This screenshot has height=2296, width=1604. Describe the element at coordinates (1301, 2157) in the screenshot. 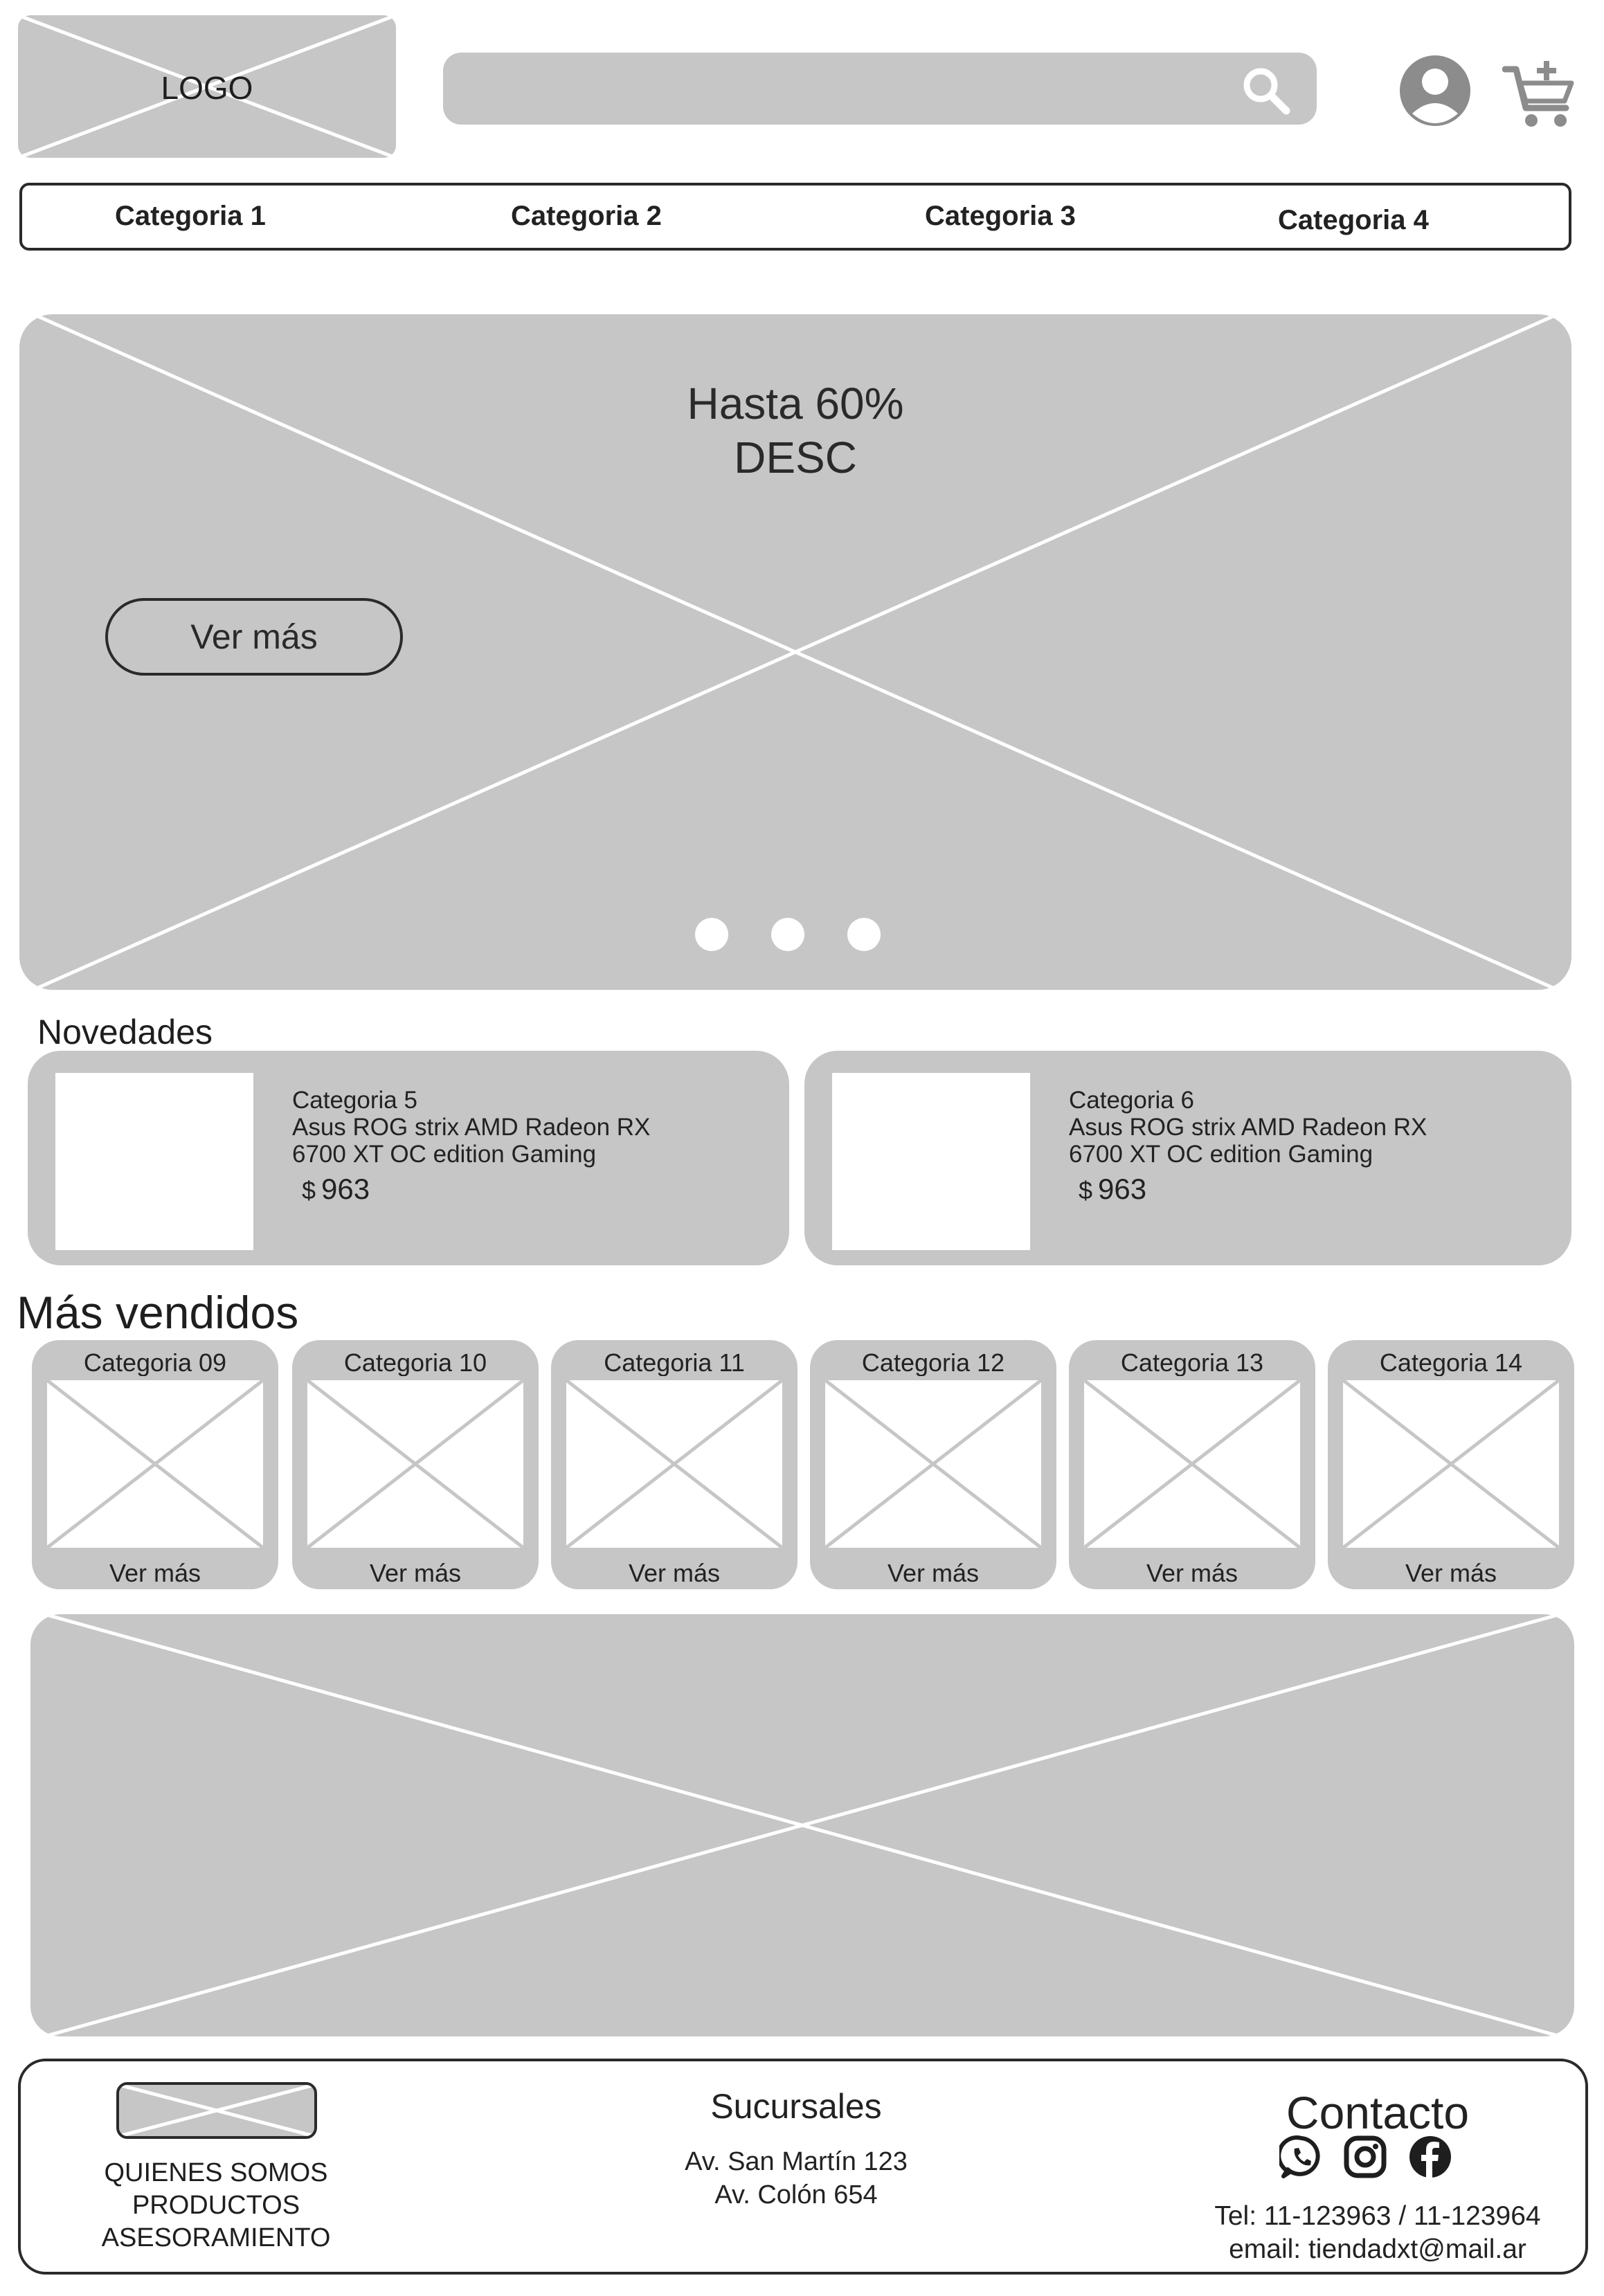

I see `whatsapp-icon` at that location.